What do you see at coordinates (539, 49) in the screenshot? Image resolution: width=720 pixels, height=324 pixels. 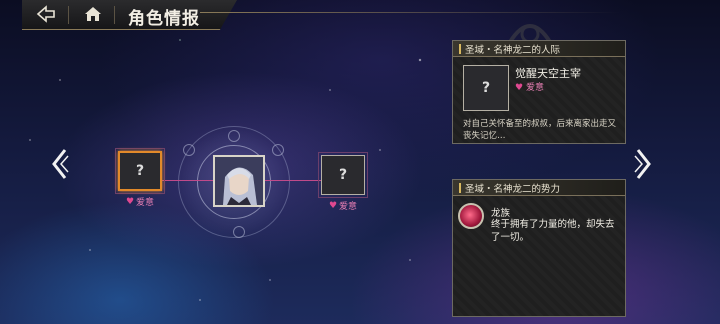 I see `relations-panel-header: 圣域・名神龙二的人际` at bounding box center [539, 49].